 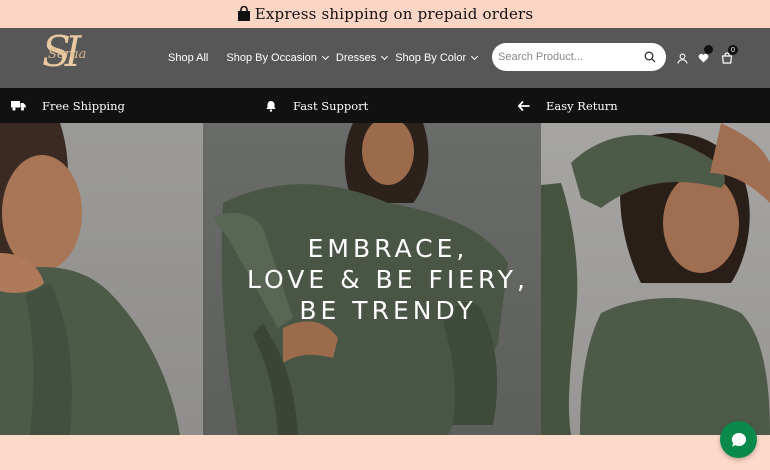 I want to click on search-bar, so click(x=579, y=57).